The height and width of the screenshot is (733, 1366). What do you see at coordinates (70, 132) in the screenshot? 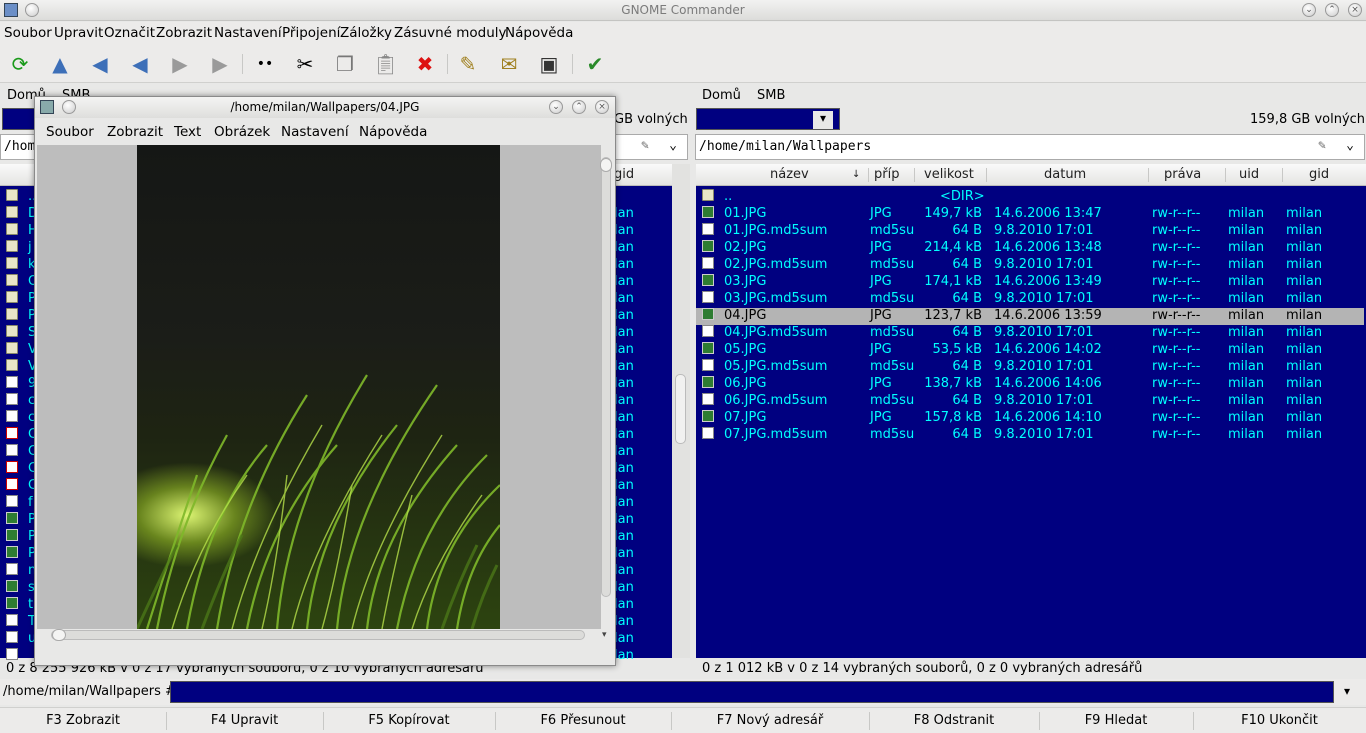
I see `viewer-menu-soubor: Soubor` at bounding box center [70, 132].